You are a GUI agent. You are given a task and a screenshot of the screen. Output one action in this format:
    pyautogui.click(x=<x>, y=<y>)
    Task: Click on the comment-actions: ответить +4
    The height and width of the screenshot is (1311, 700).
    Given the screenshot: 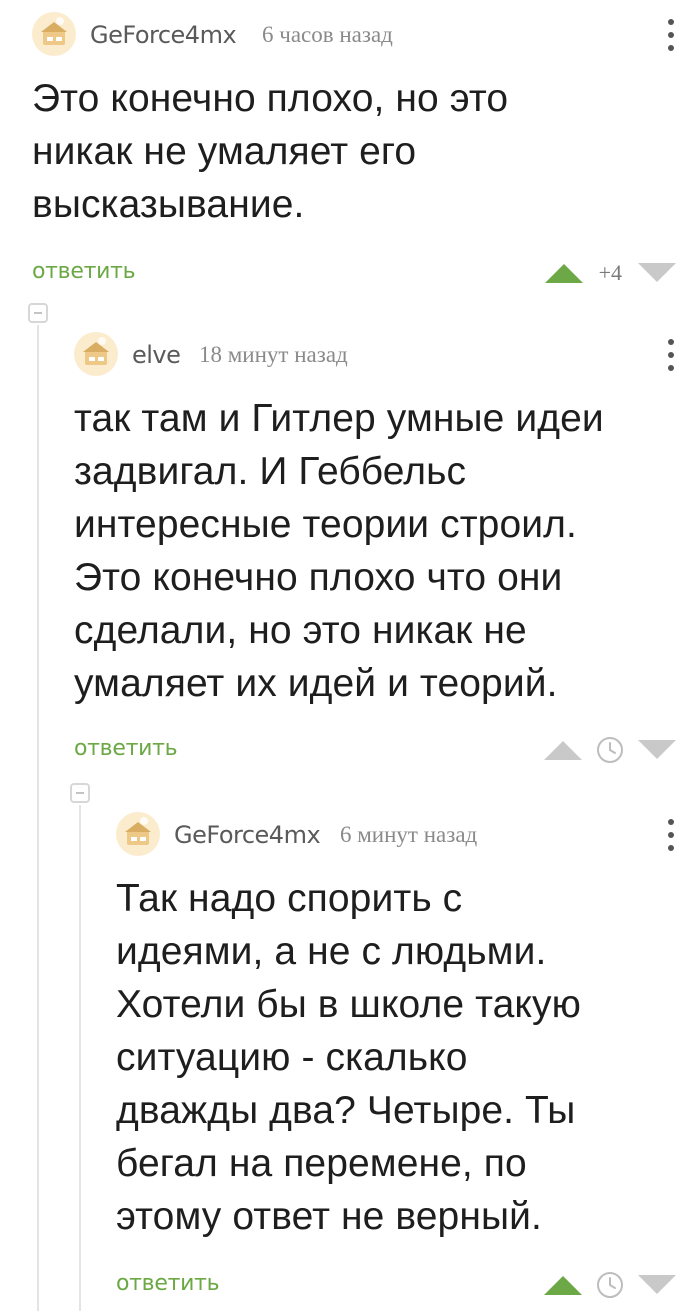 What is the action you would take?
    pyautogui.click(x=354, y=276)
    